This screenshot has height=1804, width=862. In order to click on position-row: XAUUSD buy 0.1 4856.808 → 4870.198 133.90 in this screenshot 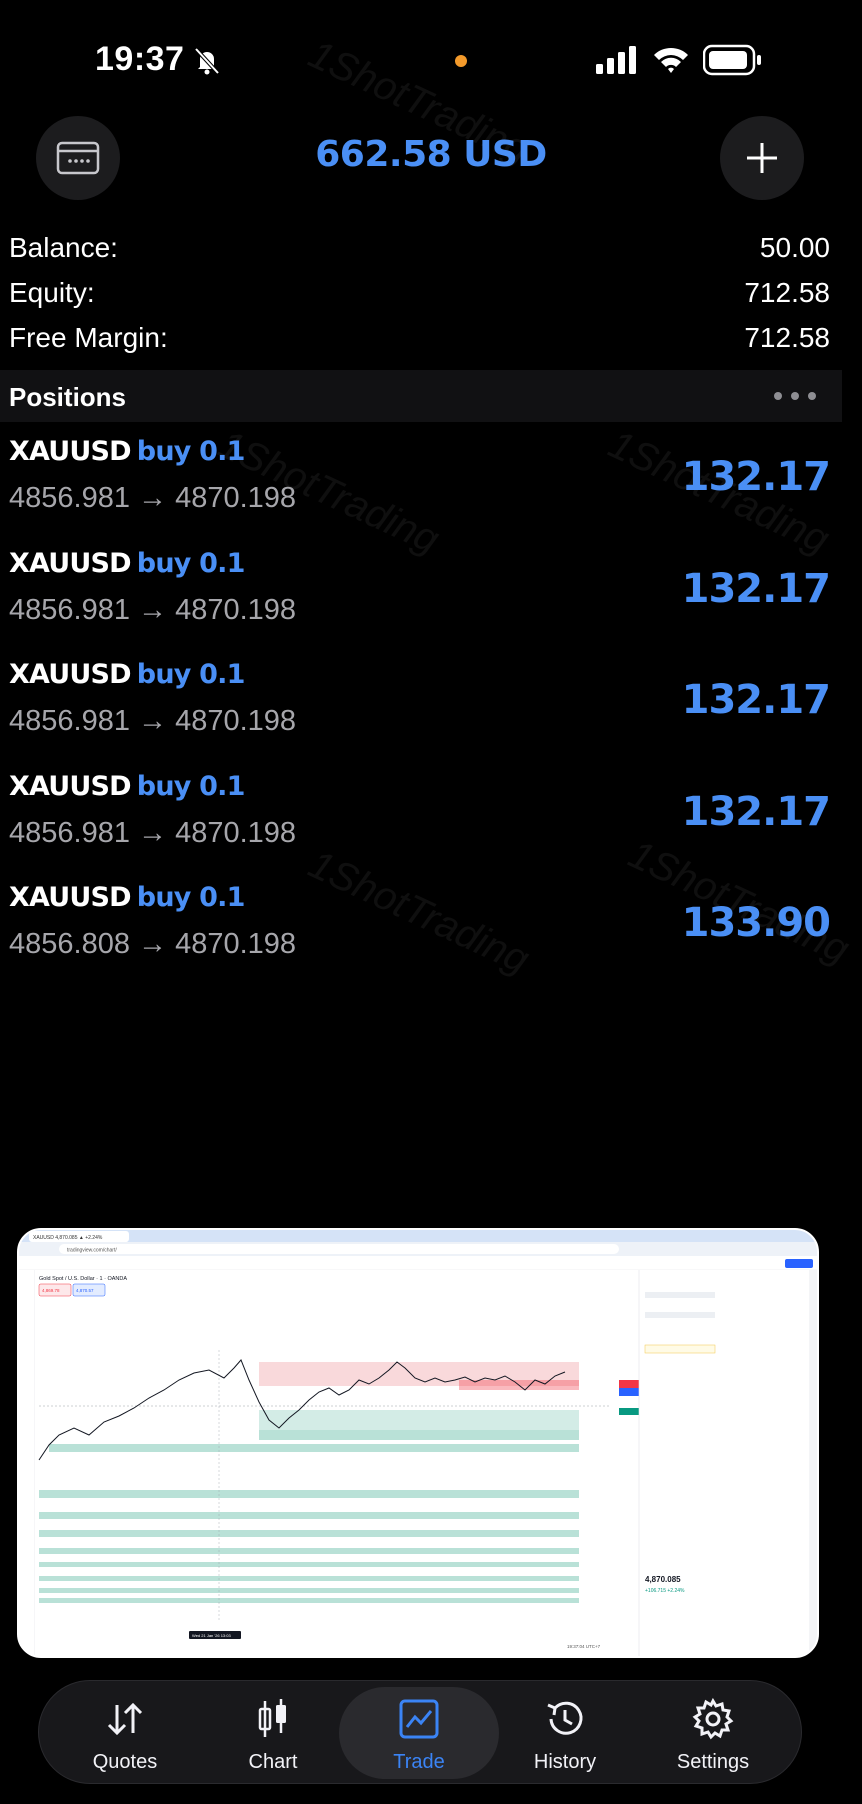, I will do `click(431, 938)`.